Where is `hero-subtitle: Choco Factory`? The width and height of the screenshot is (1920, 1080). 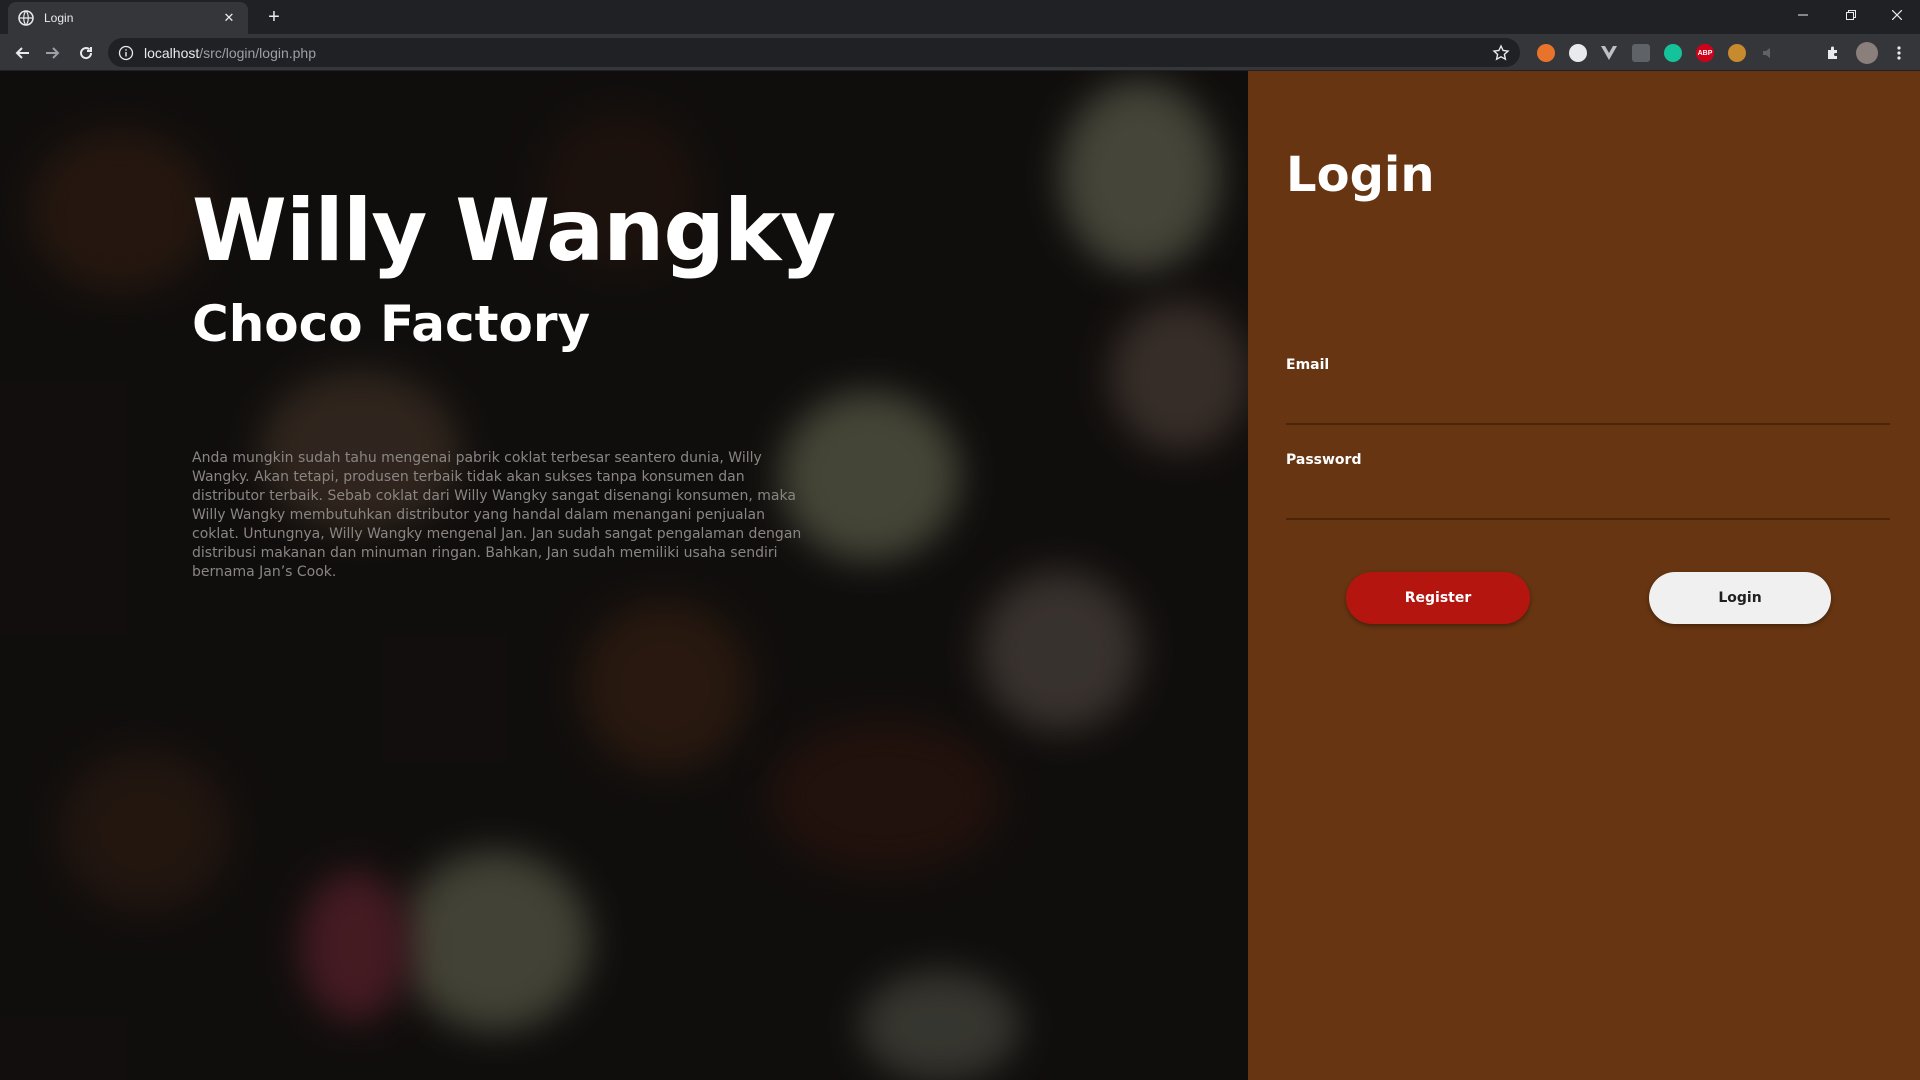
hero-subtitle: Choco Factory is located at coordinates (391, 324).